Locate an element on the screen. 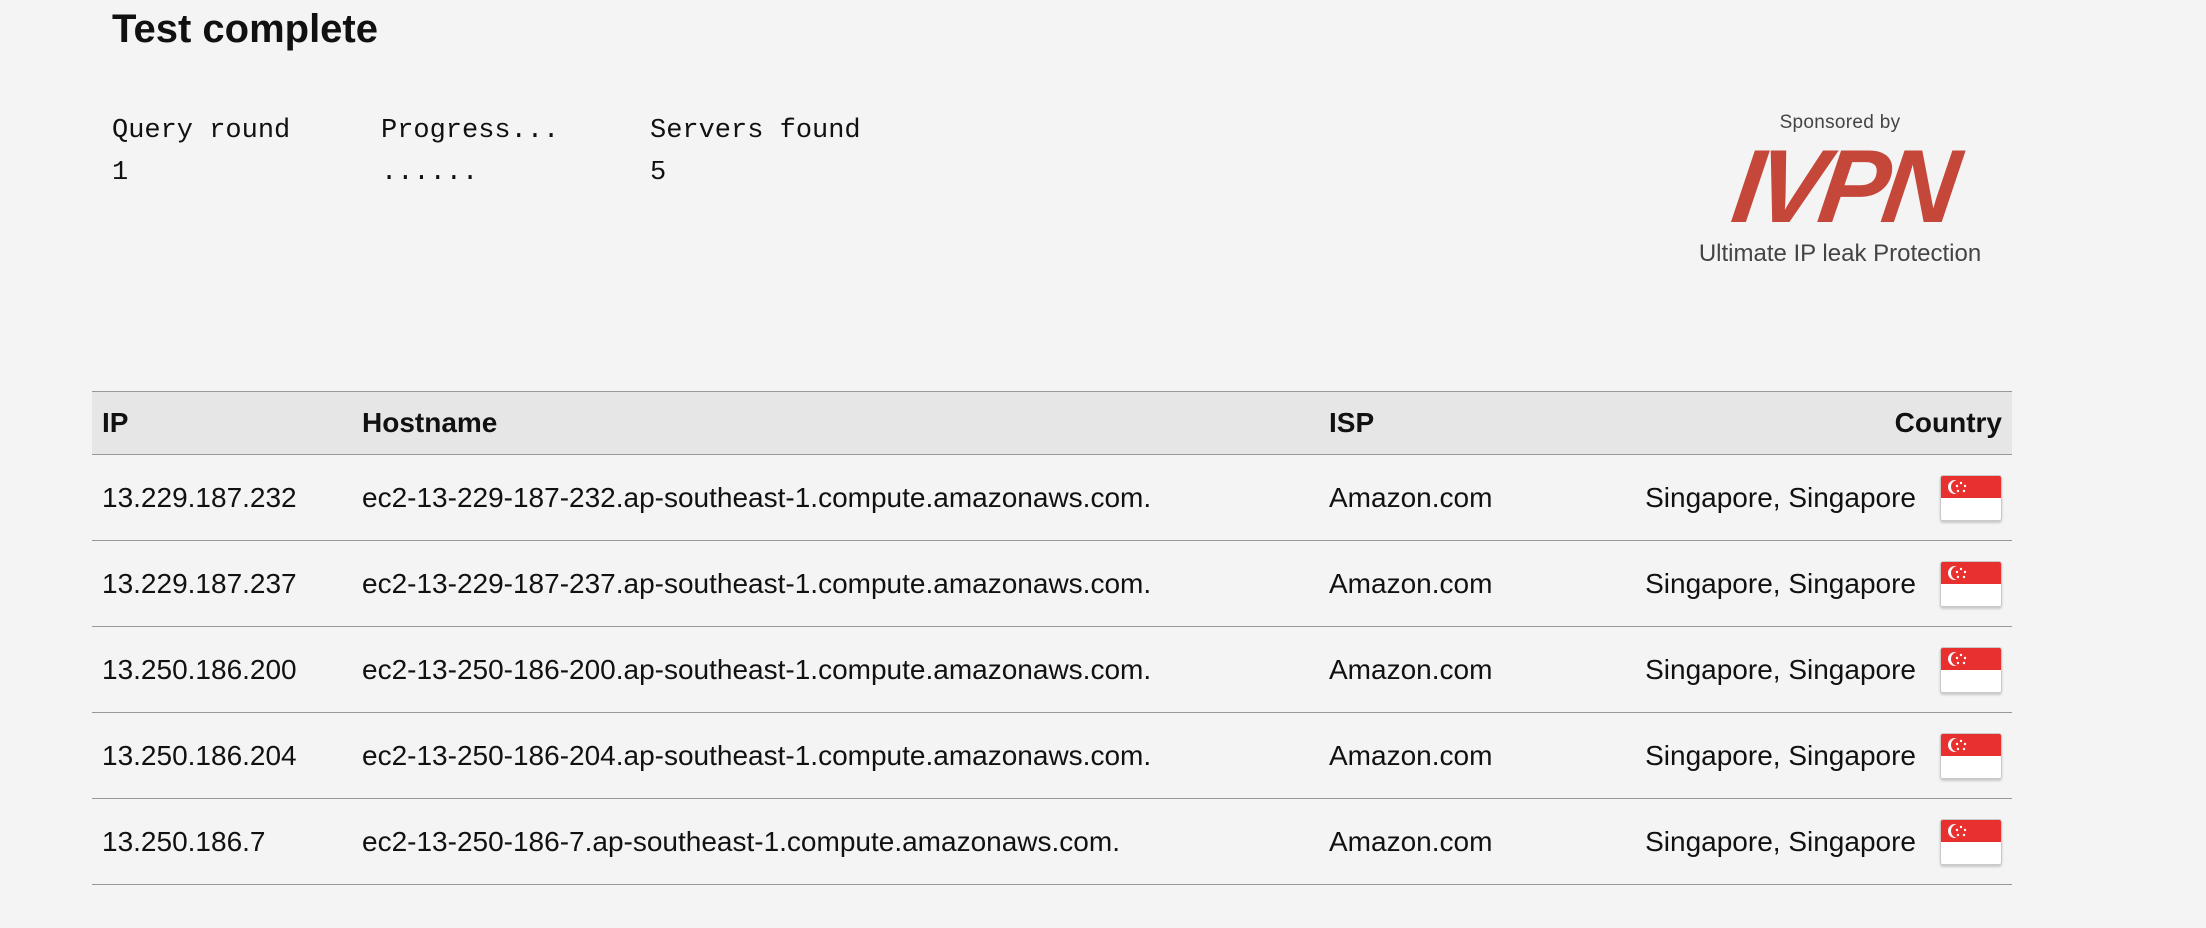 The height and width of the screenshot is (928, 2206). cell-ip: 13.250.186.7 is located at coordinates (222, 841).